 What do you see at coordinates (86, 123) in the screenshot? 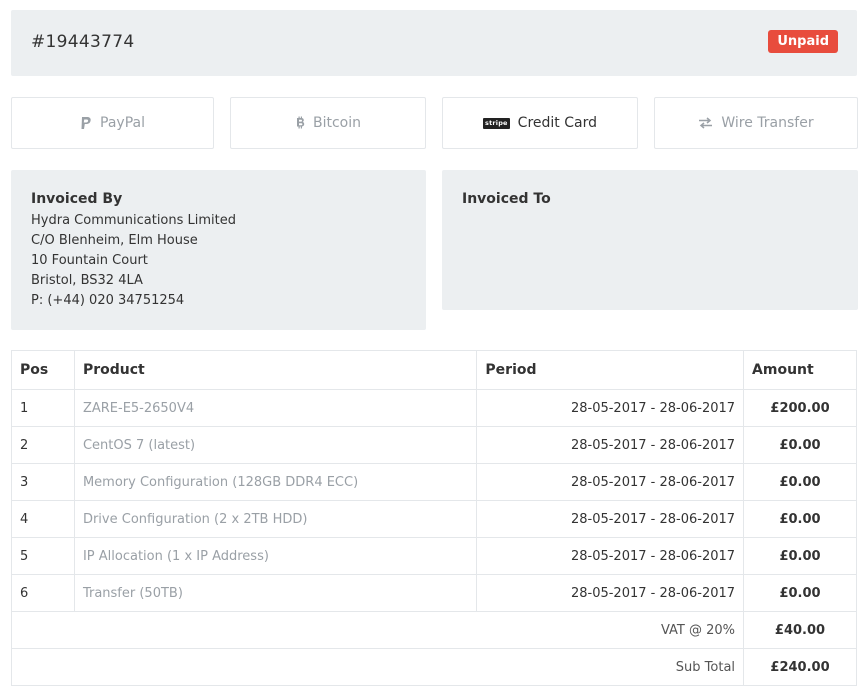
I see `paypal-icon` at bounding box center [86, 123].